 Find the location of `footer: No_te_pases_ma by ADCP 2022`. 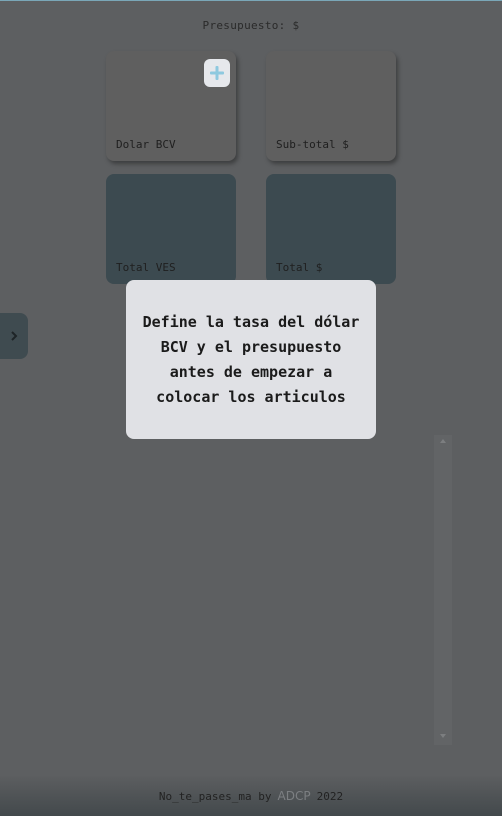

footer: No_te_pases_ma by ADCP 2022 is located at coordinates (251, 796).